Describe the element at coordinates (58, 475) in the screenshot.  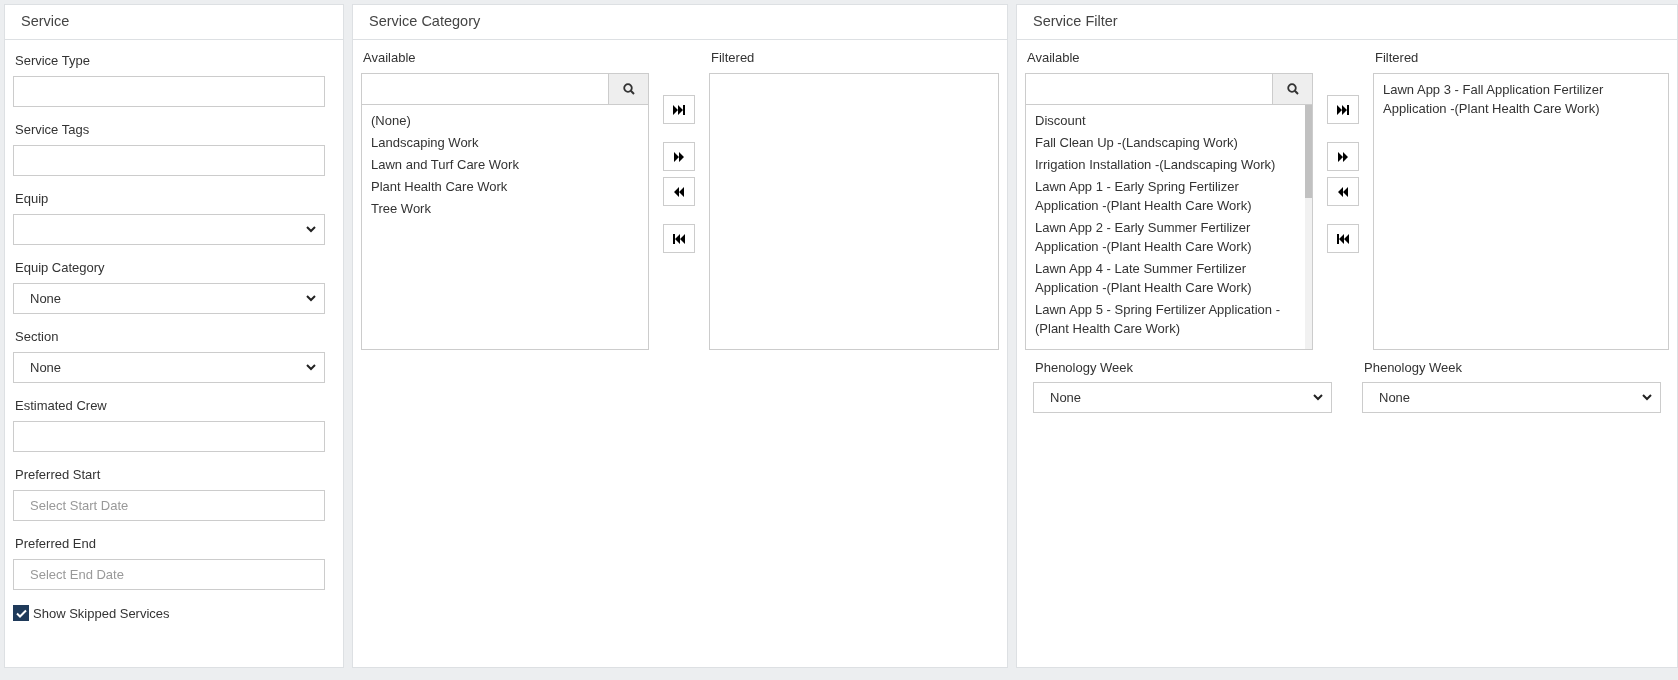
I see `field-label: Preferred Start` at that location.